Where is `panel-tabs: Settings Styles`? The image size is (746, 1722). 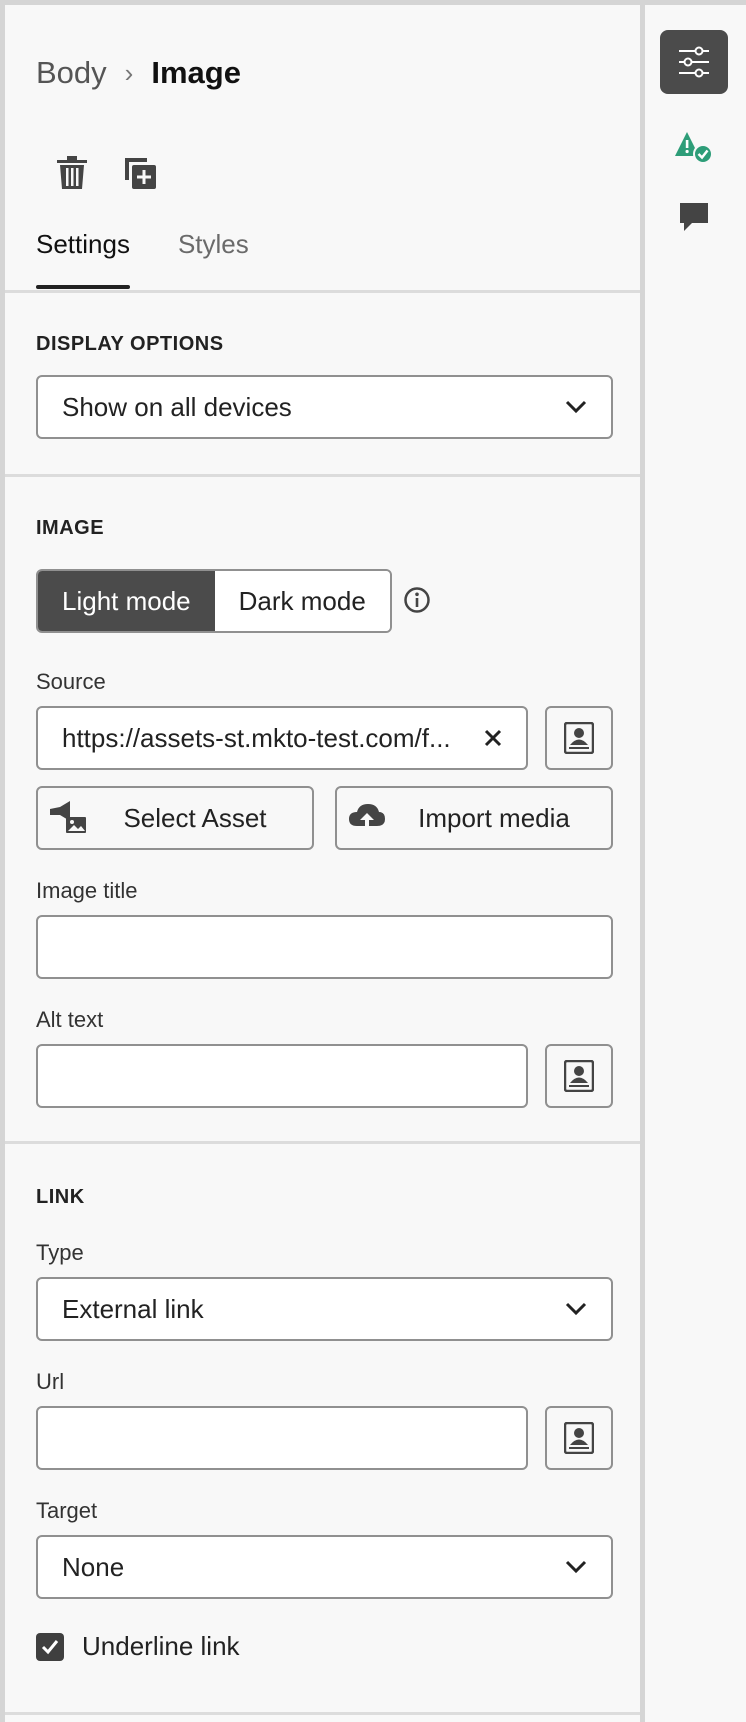 panel-tabs: Settings Styles is located at coordinates (142, 259).